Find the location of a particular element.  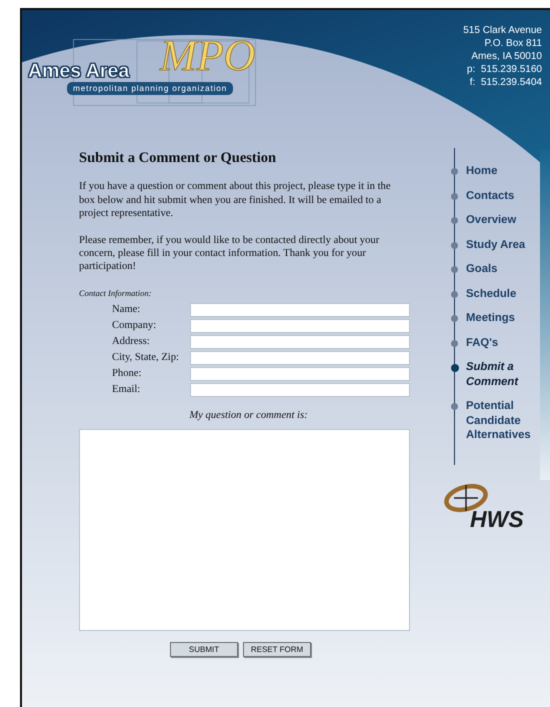

nav-link: Contacts is located at coordinates (505, 195).